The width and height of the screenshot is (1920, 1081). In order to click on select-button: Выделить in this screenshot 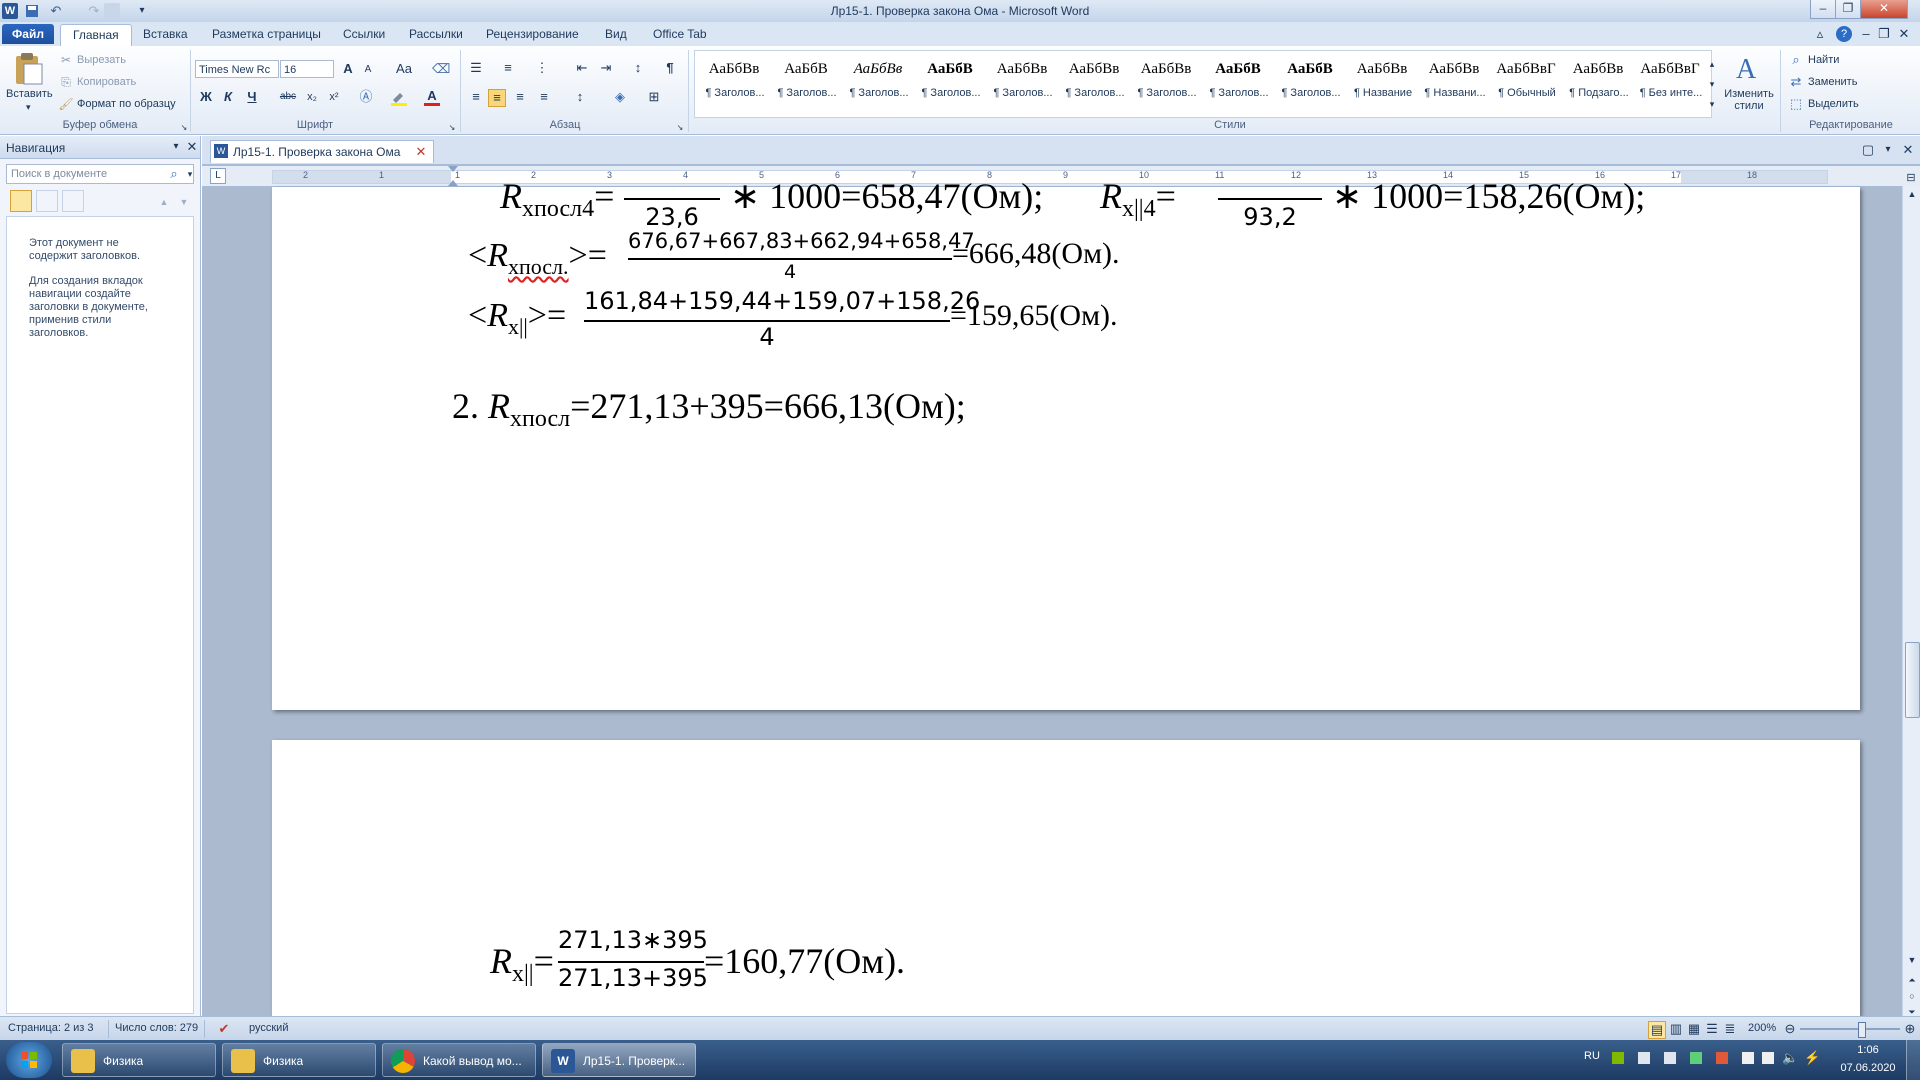, I will do `click(1833, 104)`.